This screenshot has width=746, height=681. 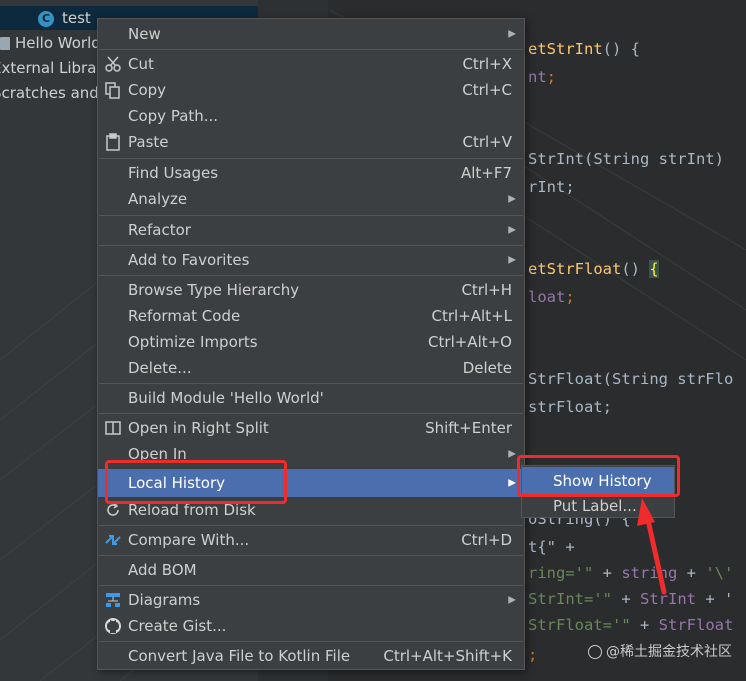 I want to click on watermark: @稀土掘金技术社区, so click(x=660, y=651).